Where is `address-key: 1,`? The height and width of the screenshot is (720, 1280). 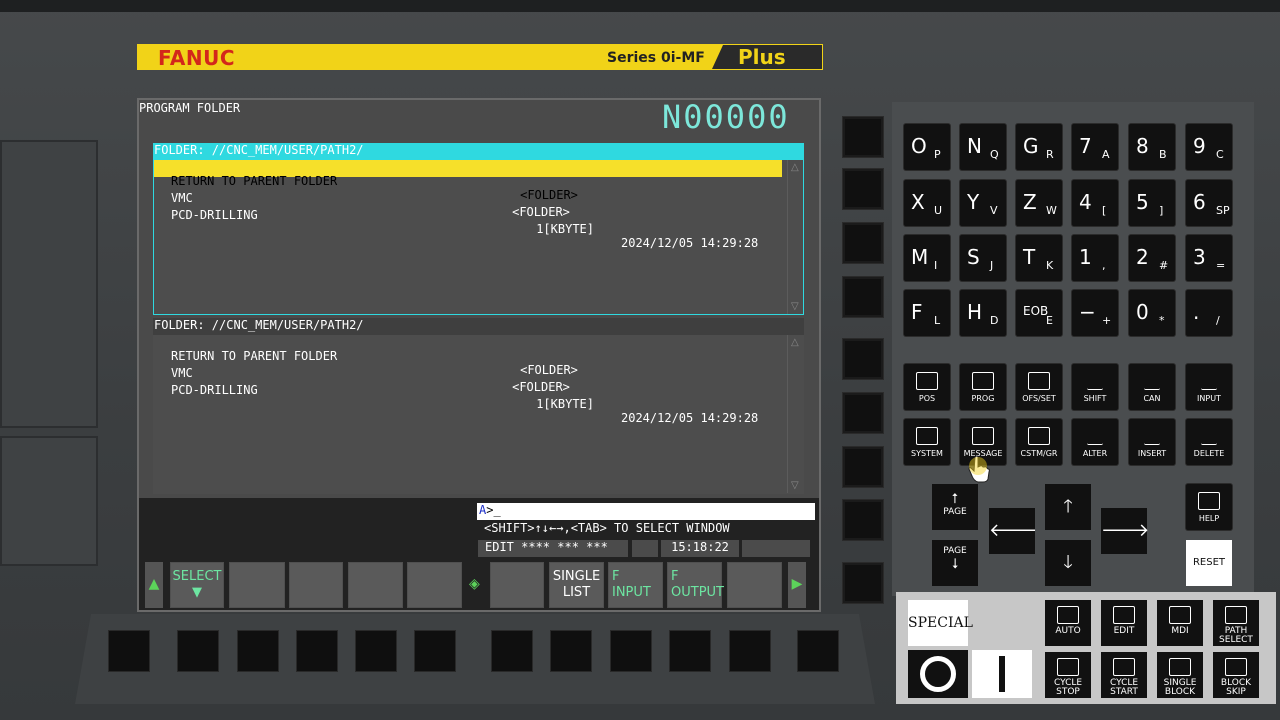
address-key: 1, is located at coordinates (1095, 258).